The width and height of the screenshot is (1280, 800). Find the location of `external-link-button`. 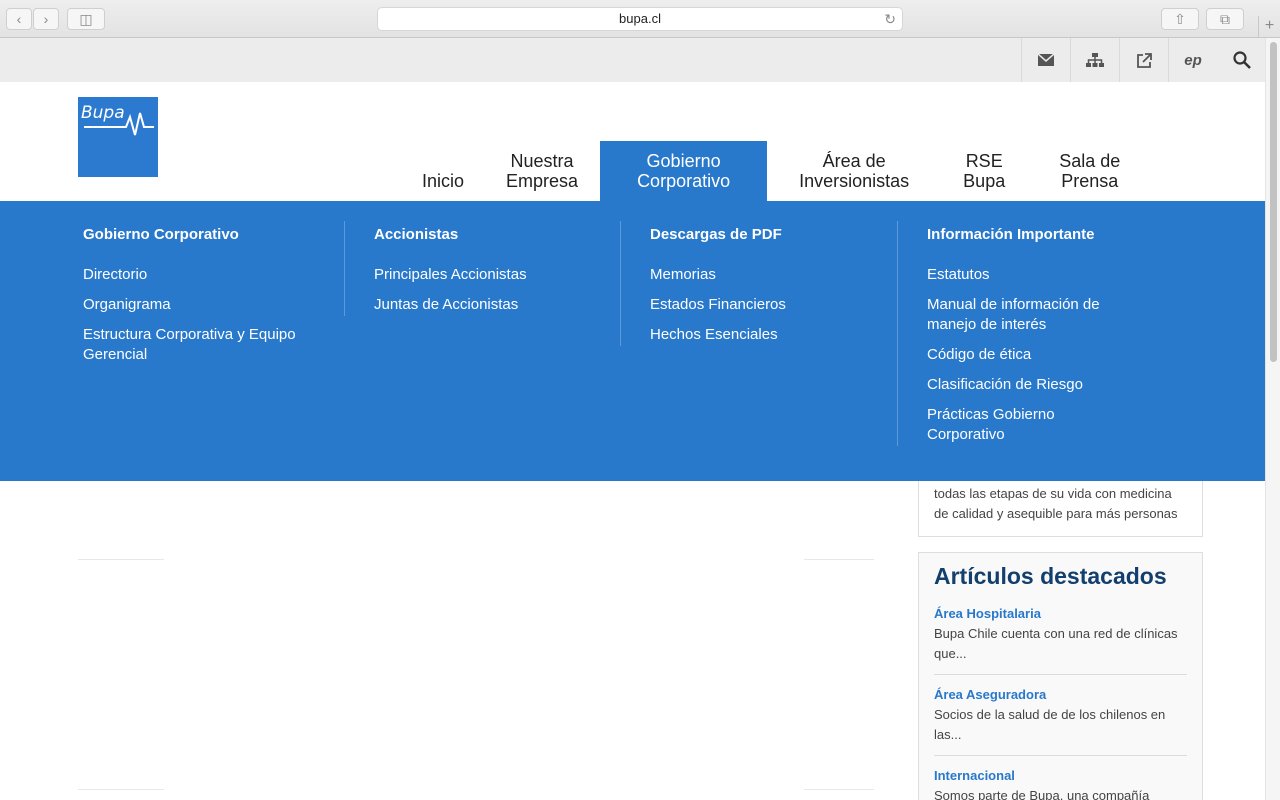

external-link-button is located at coordinates (1143, 60).